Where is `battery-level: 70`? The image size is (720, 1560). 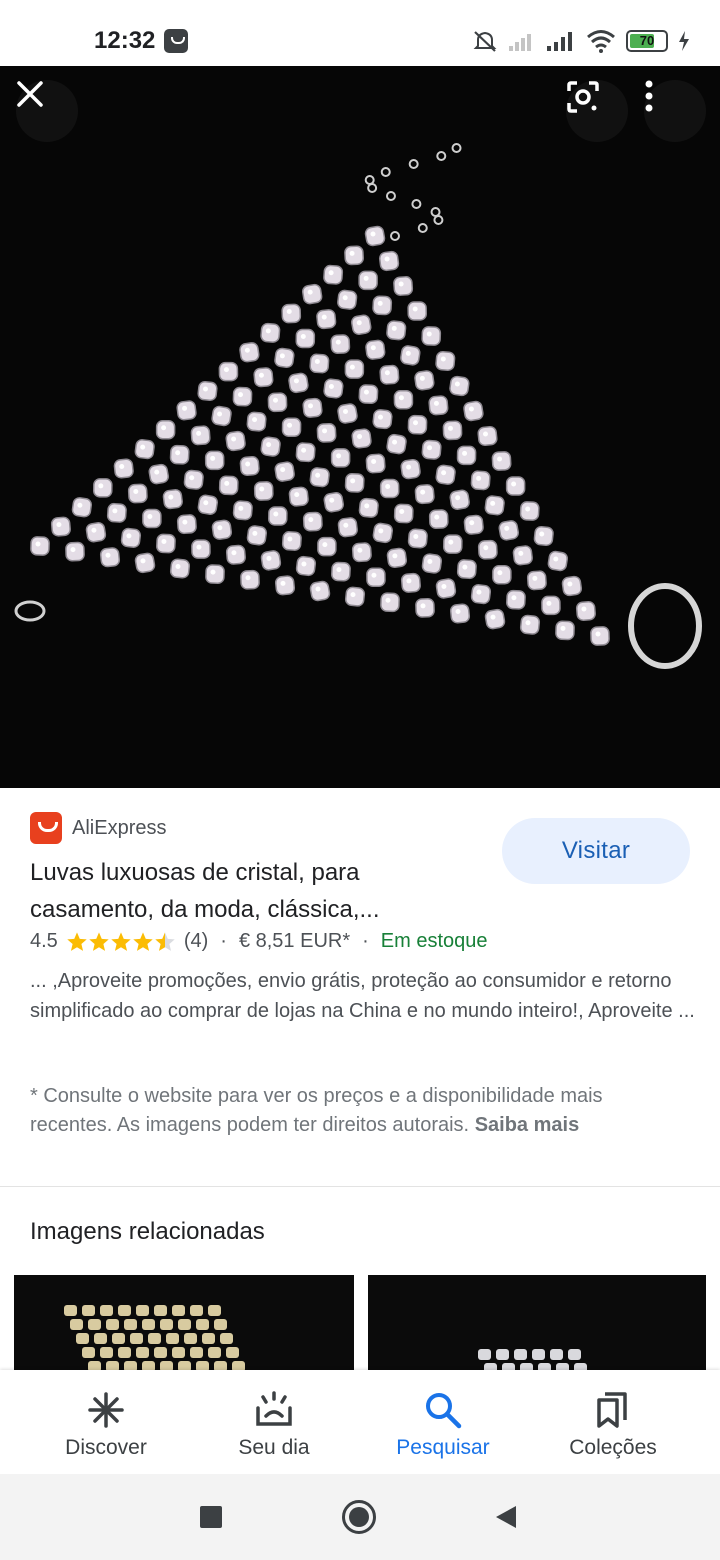
battery-level: 70 is located at coordinates (647, 40).